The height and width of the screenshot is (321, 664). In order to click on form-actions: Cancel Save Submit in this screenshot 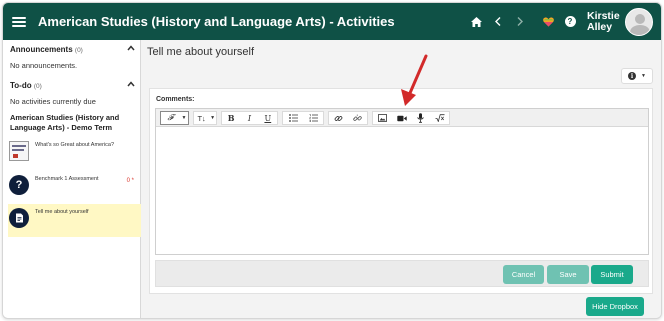, I will do `click(402, 273)`.